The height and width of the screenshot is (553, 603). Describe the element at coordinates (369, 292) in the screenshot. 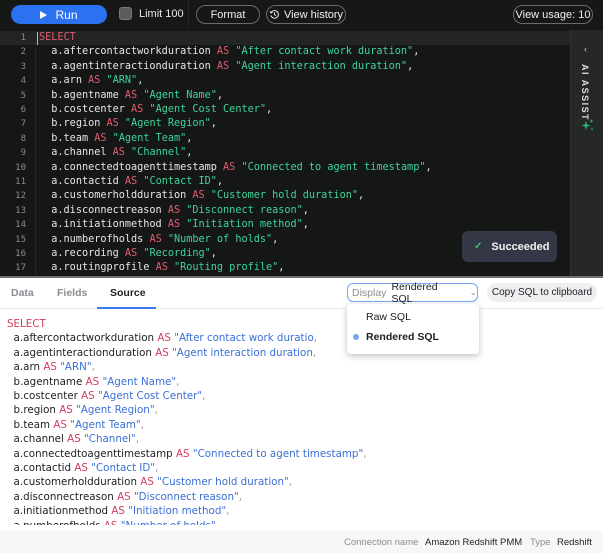

I see `display-label: Display` at that location.